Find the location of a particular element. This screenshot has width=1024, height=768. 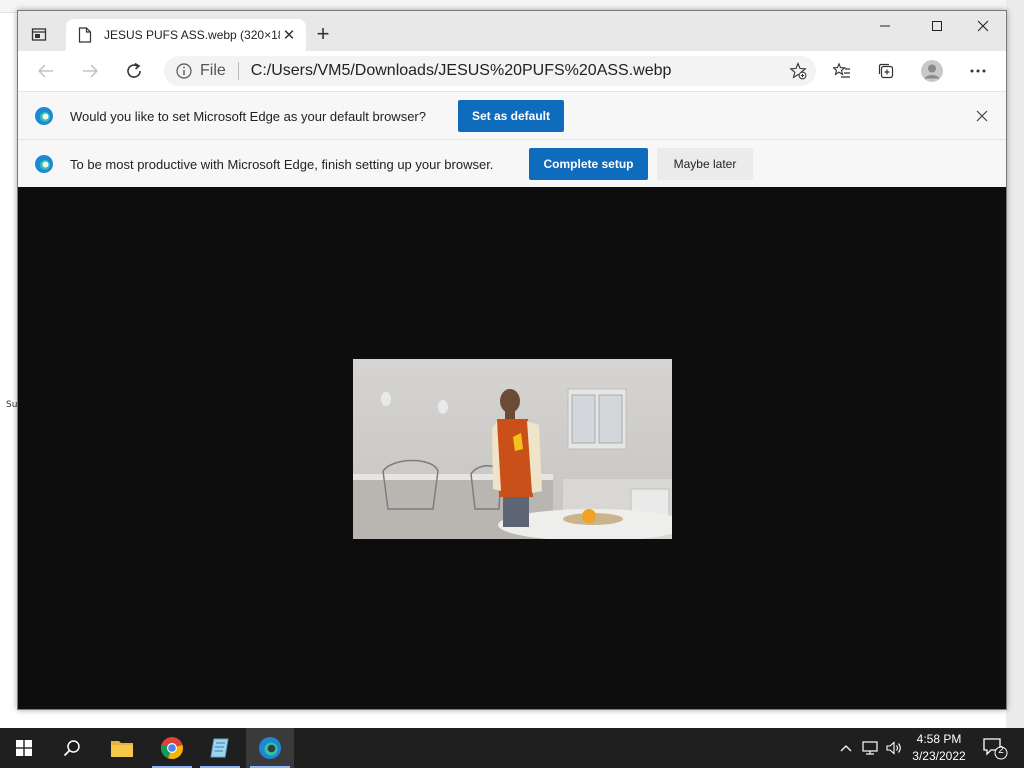

info-icon is located at coordinates (184, 71).